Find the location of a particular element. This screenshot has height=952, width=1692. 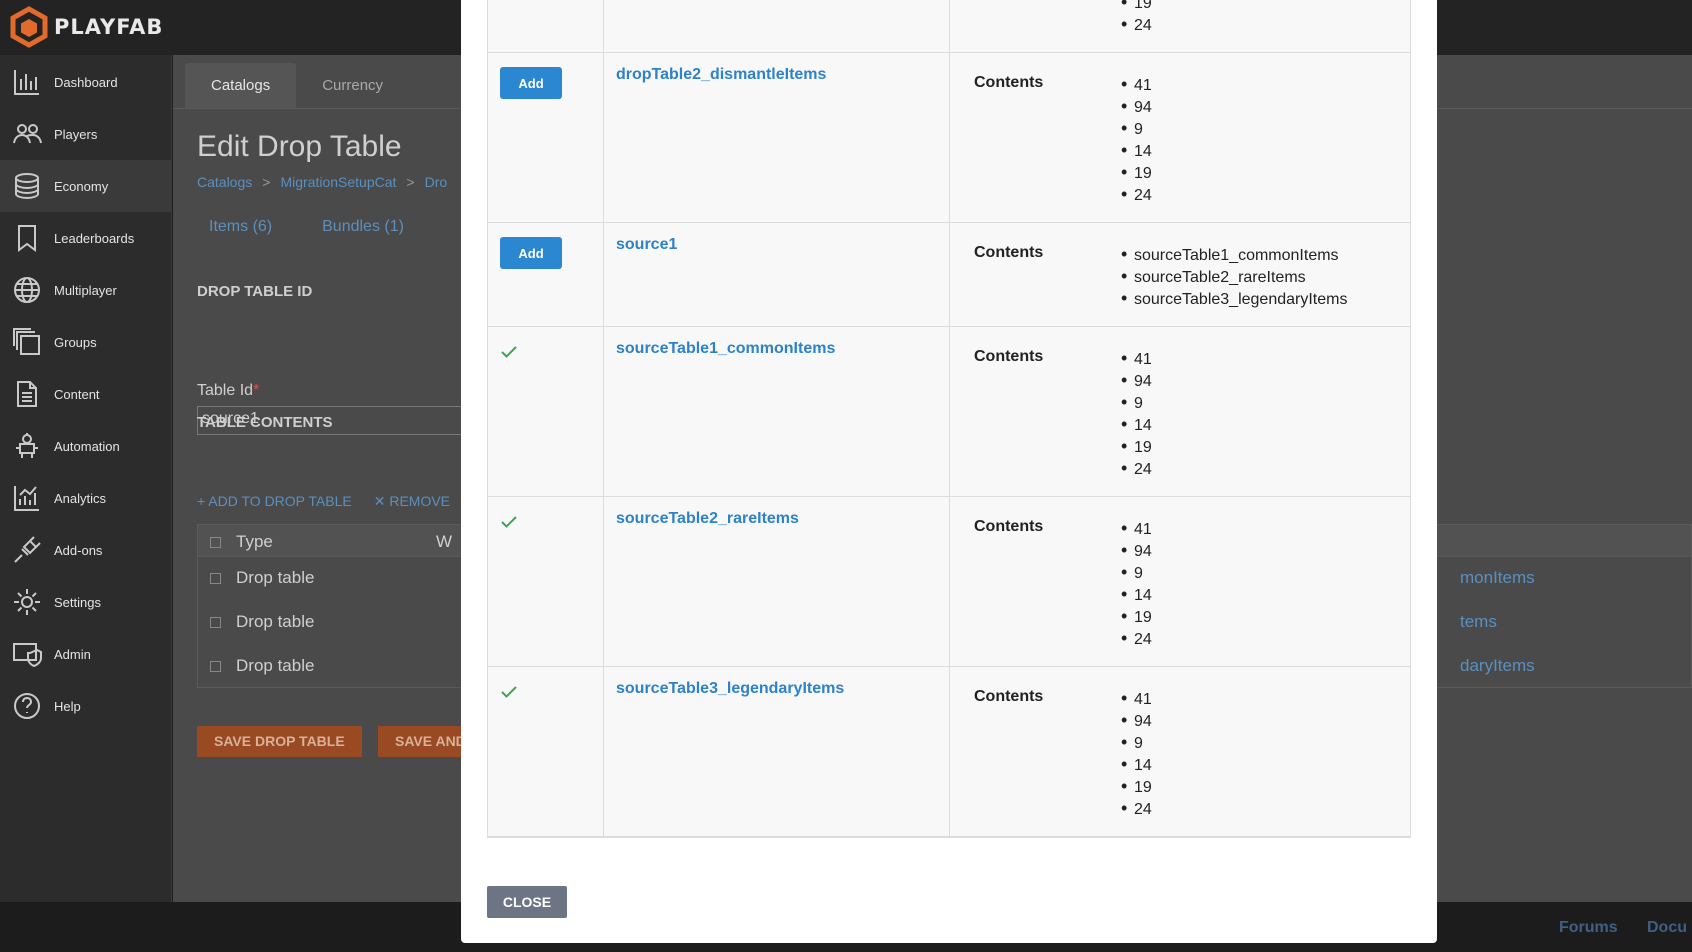

sidebar-item-admin: Admin is located at coordinates (86, 654).